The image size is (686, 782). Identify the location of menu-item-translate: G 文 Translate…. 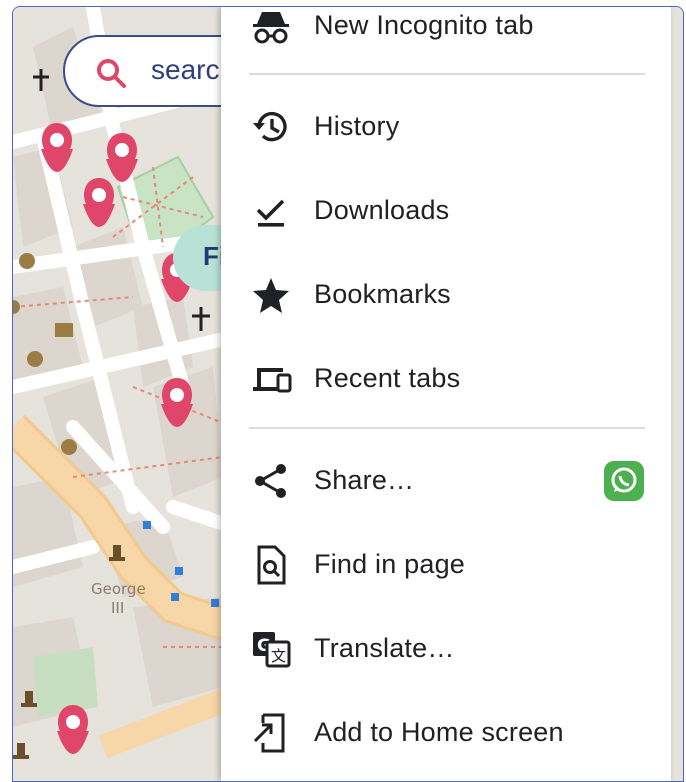
(446, 649).